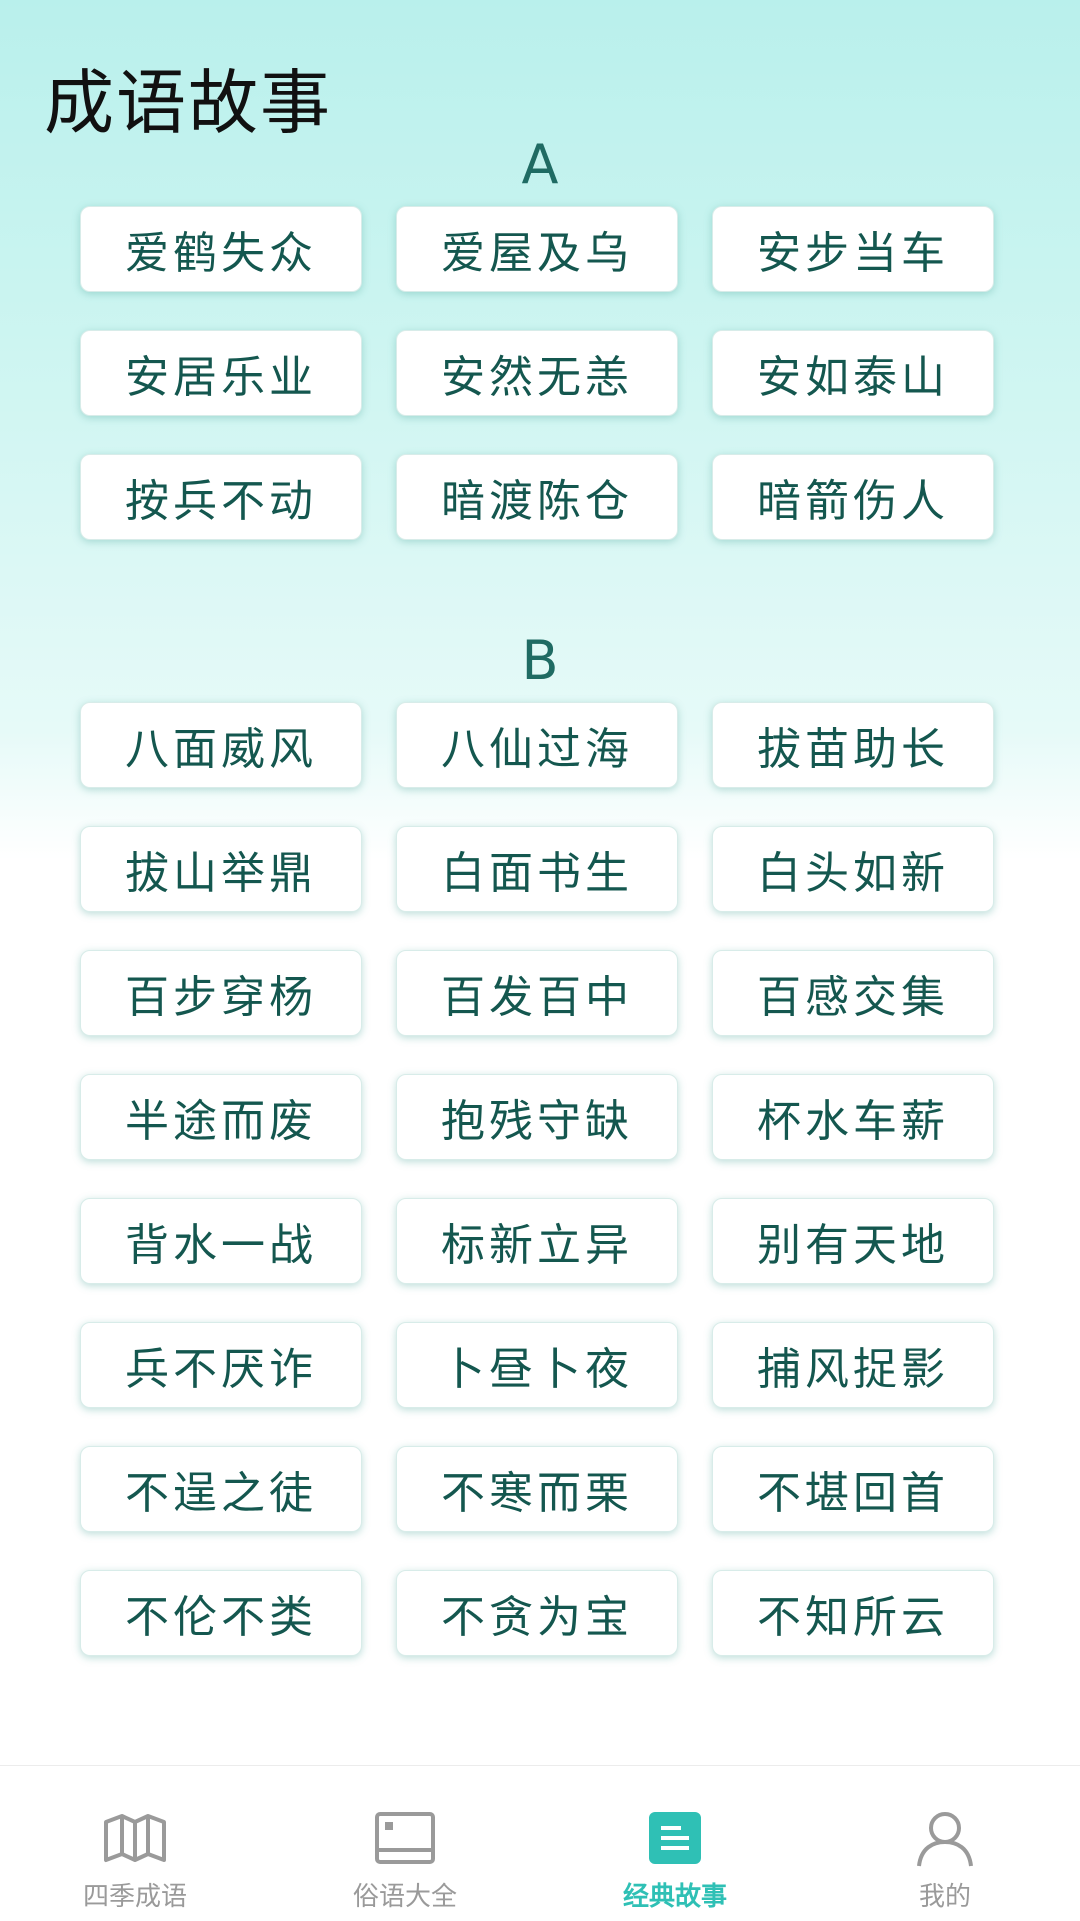 This screenshot has width=1080, height=1921. What do you see at coordinates (537, 249) in the screenshot?
I see `idiom-chip: 爱屋及乌` at bounding box center [537, 249].